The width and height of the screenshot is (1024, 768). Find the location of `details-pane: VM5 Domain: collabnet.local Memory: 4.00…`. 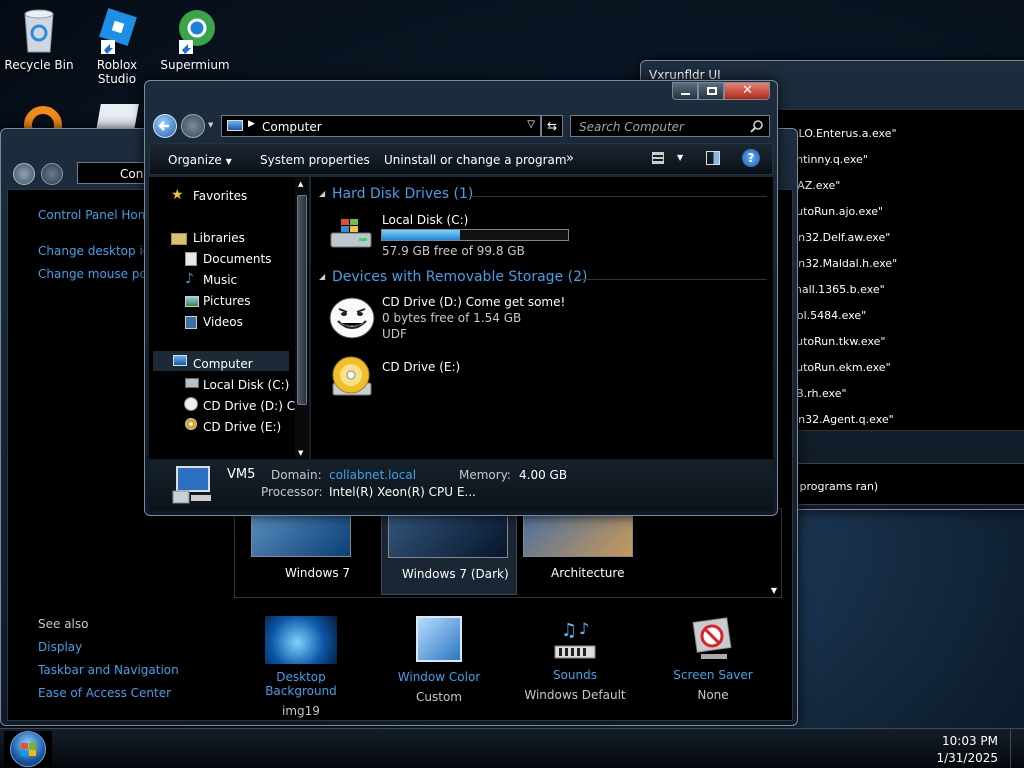

details-pane: VM5 Domain: collabnet.local Memory: 4.00… is located at coordinates (461, 486).